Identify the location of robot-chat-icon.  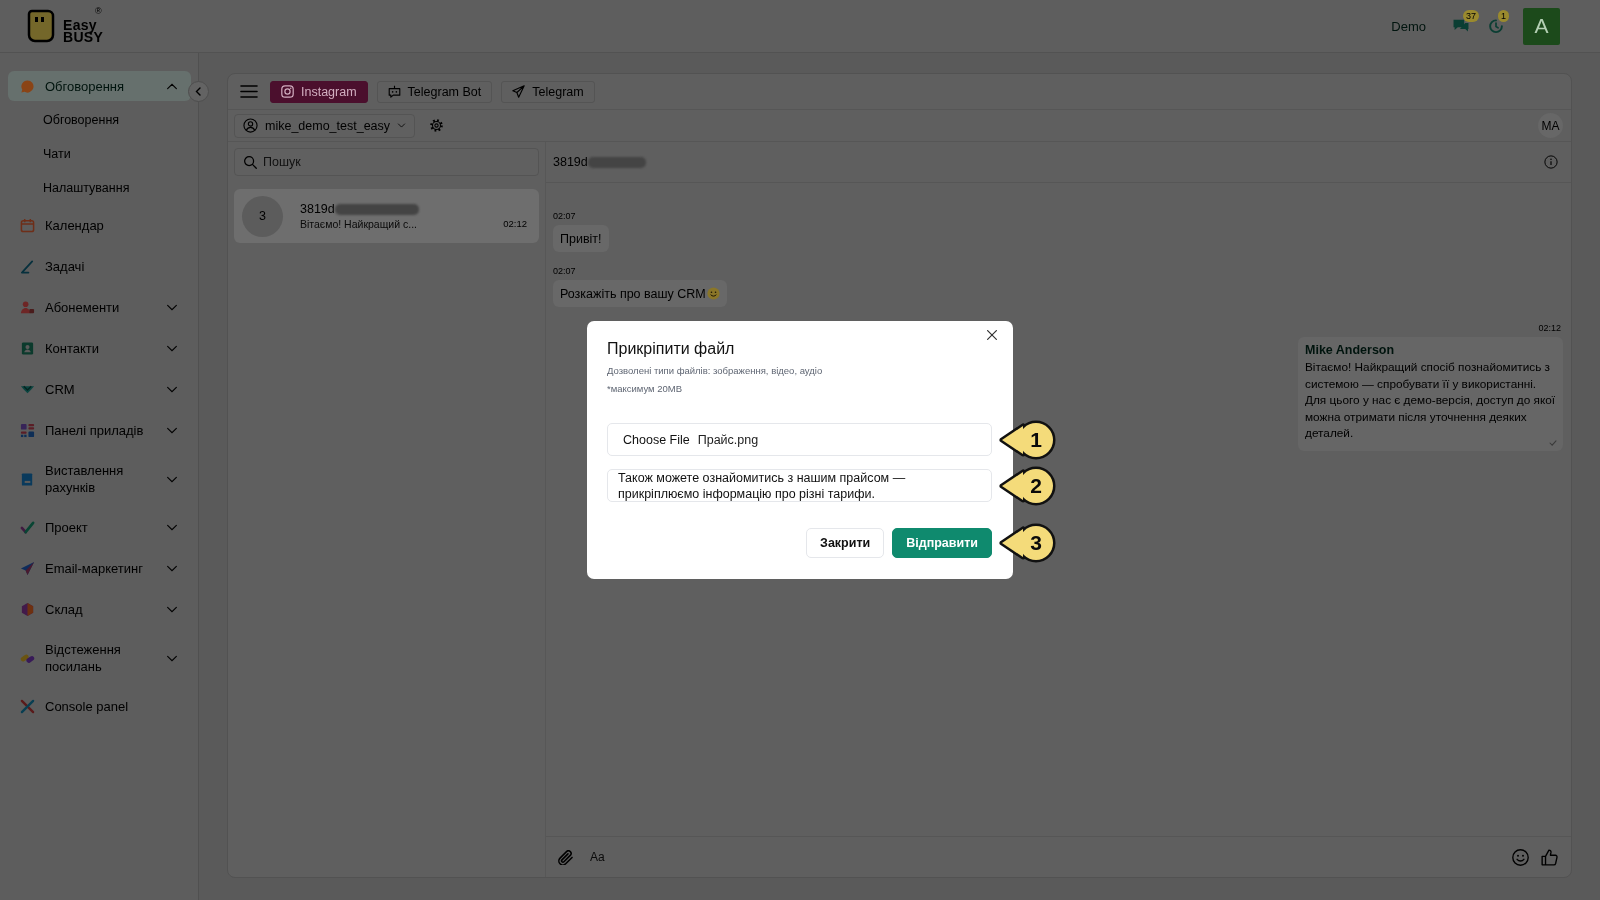
(394, 91).